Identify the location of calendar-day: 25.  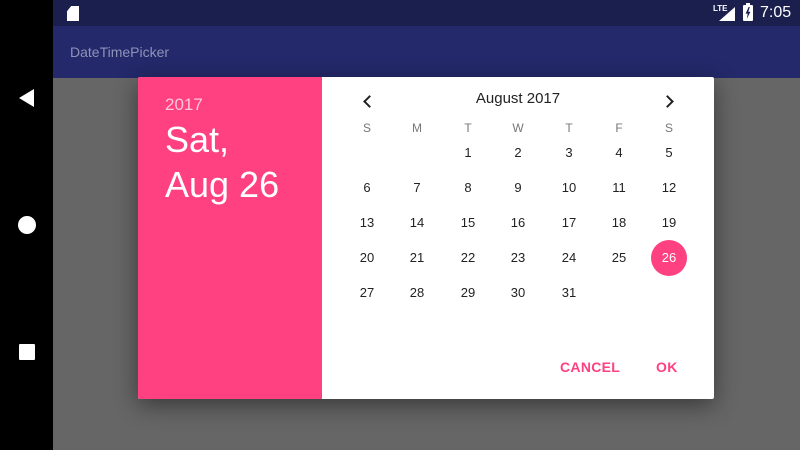
(619, 258).